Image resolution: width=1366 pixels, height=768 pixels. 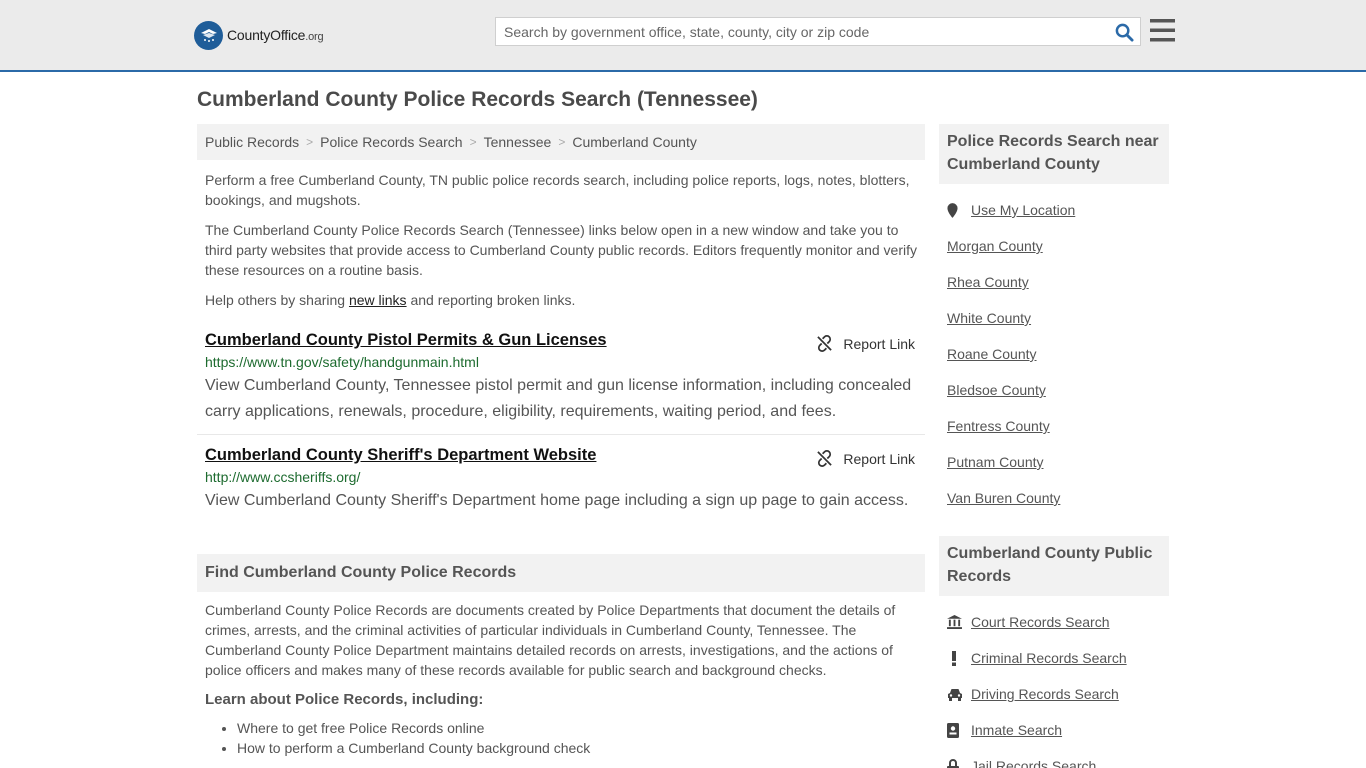 I want to click on breadcrumb-tennessee: Tennessee, so click(x=518, y=142).